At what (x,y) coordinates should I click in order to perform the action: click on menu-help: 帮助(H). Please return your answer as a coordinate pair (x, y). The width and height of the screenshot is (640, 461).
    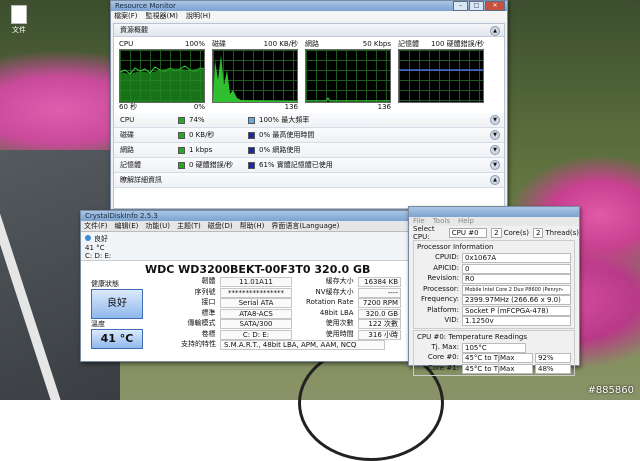
    Looking at the image, I should click on (252, 226).